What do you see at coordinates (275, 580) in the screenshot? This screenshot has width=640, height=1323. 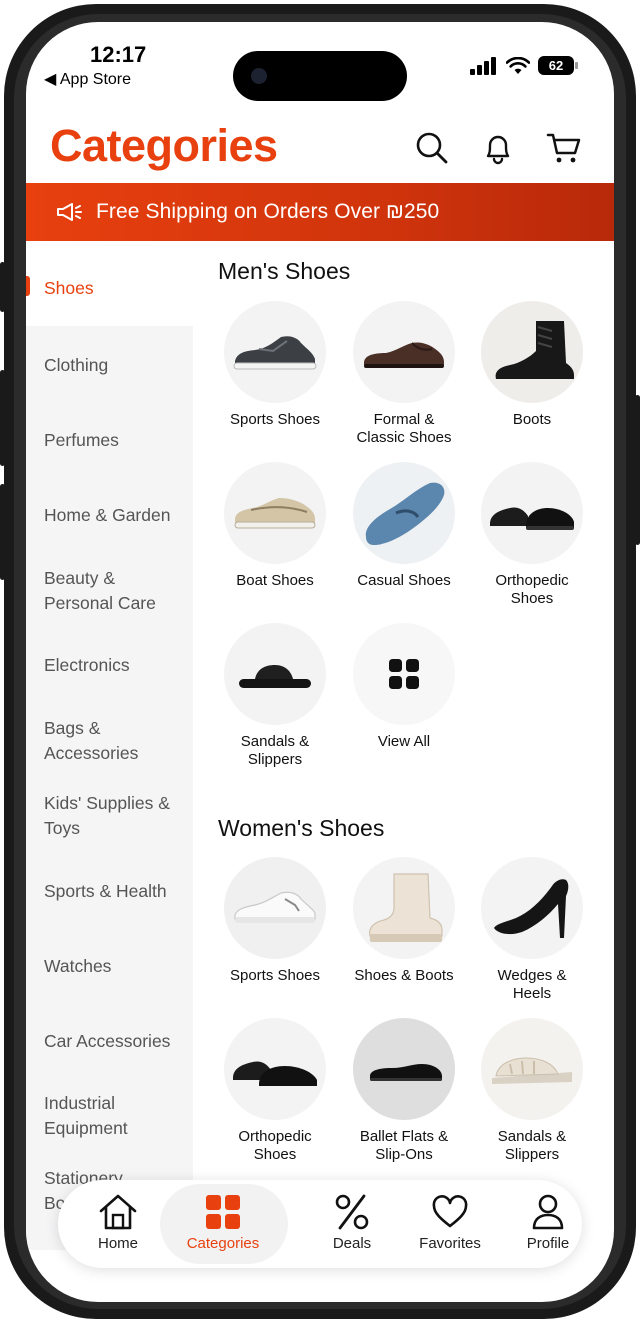 I see `category-label: Boat Shoes` at bounding box center [275, 580].